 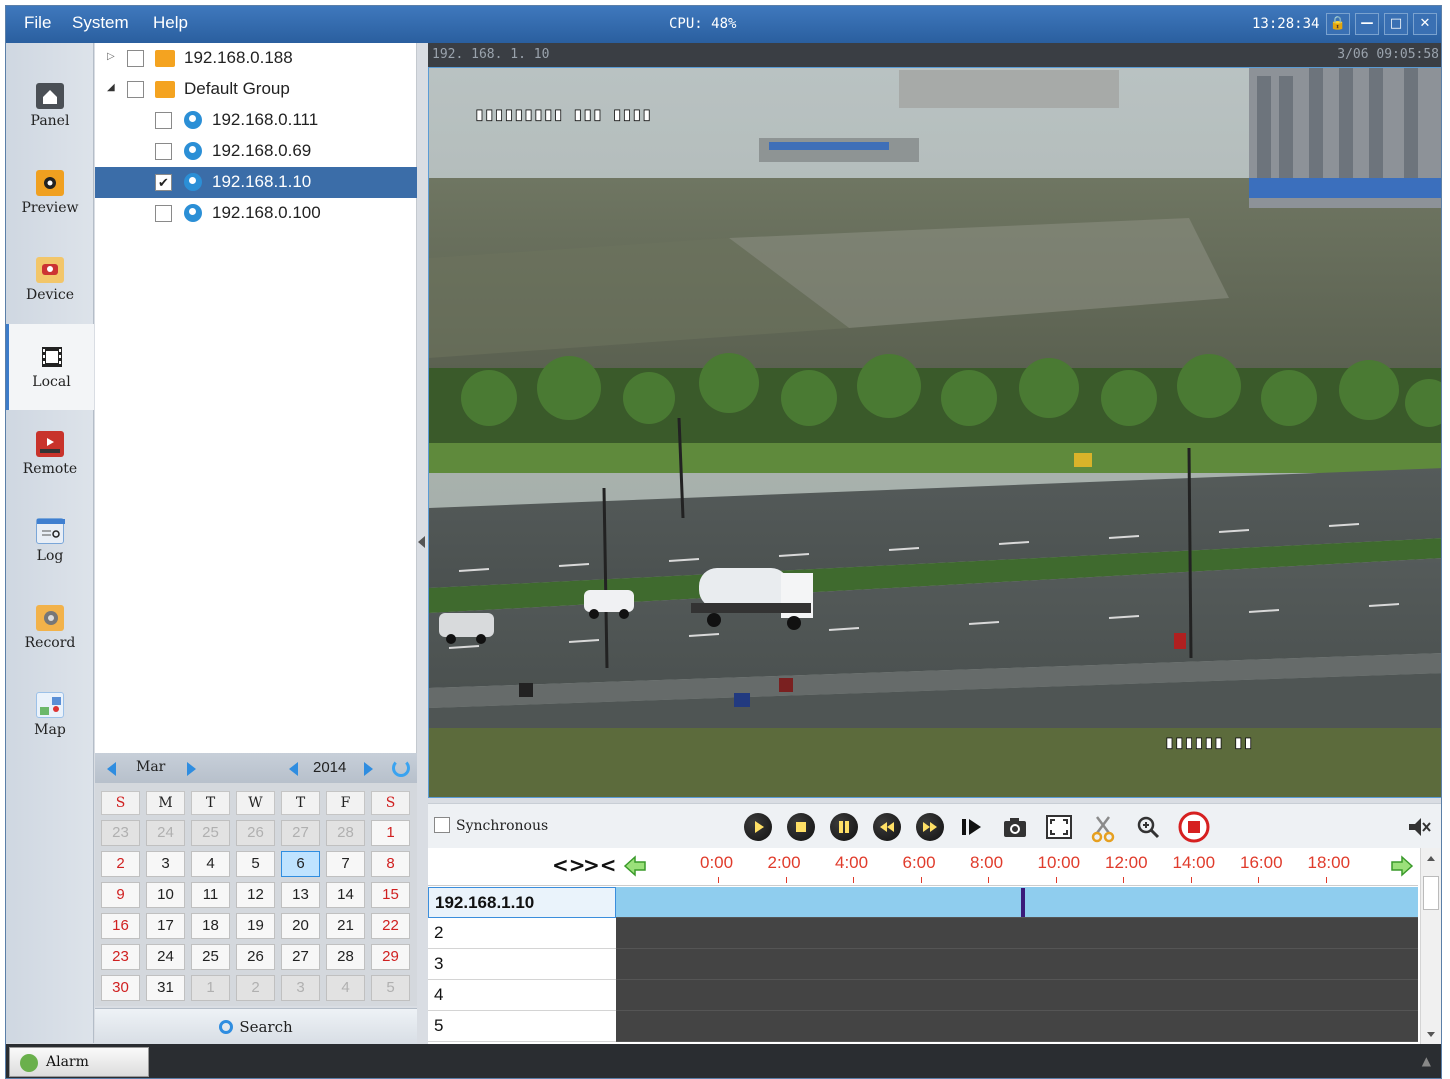 What do you see at coordinates (1419, 827) in the screenshot?
I see `mute-icon` at bounding box center [1419, 827].